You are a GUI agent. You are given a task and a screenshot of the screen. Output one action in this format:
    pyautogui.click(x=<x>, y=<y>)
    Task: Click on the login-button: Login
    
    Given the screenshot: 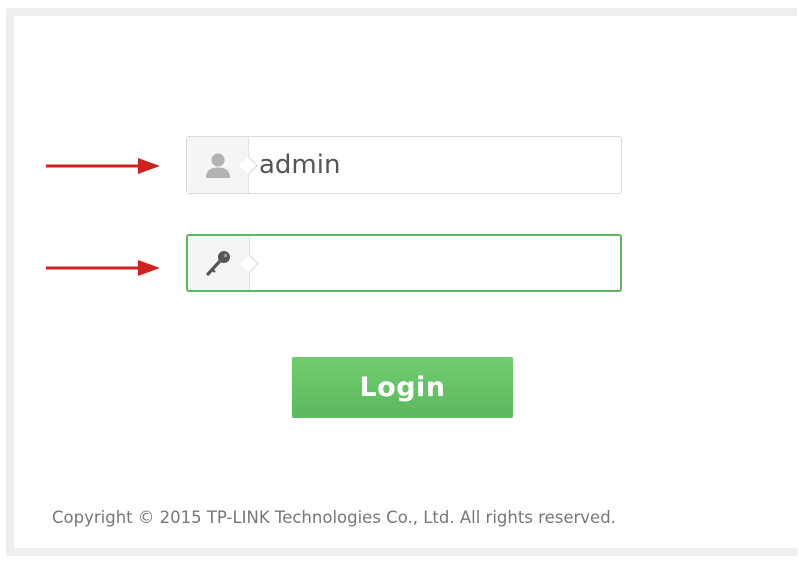 What is the action you would take?
    pyautogui.click(x=402, y=387)
    